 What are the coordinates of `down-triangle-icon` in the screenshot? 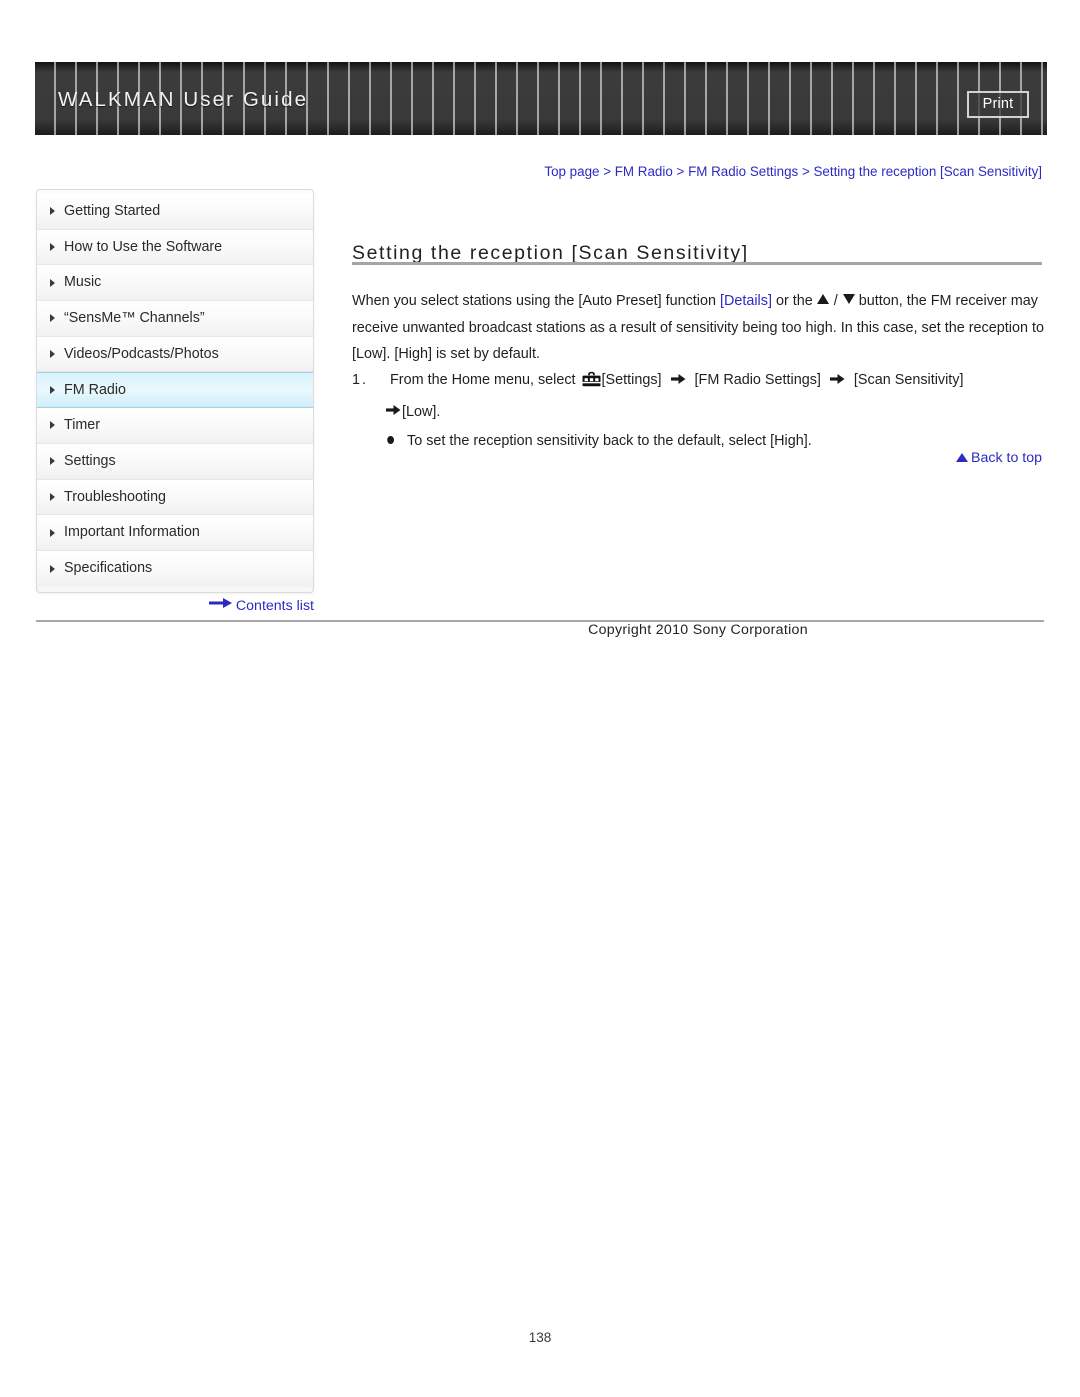 It's located at (848, 299).